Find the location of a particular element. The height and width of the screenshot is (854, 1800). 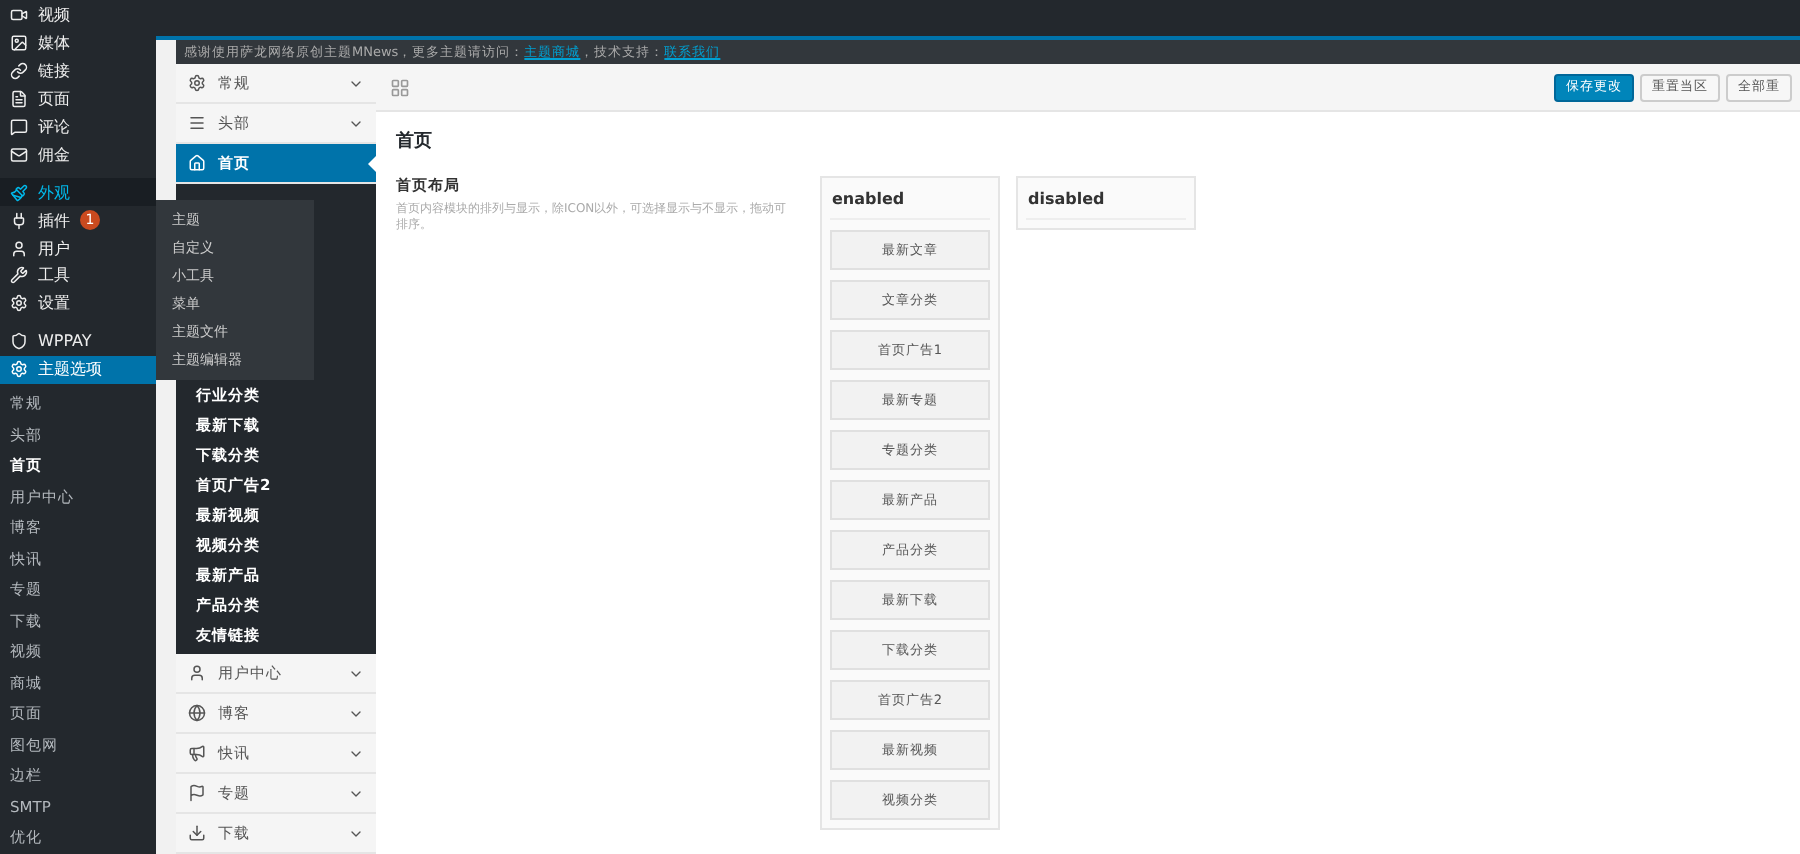

admin-menu-item: 链接 is located at coordinates (78, 71).